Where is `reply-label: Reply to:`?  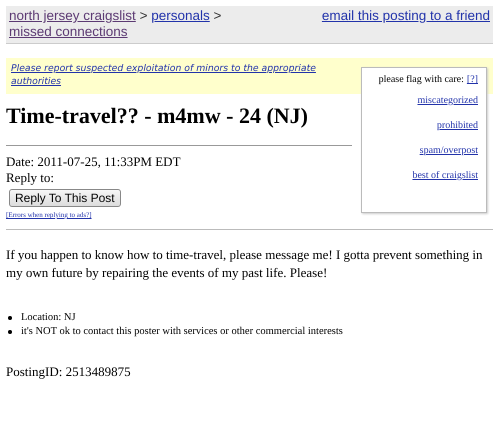 reply-label: Reply to: is located at coordinates (31, 178).